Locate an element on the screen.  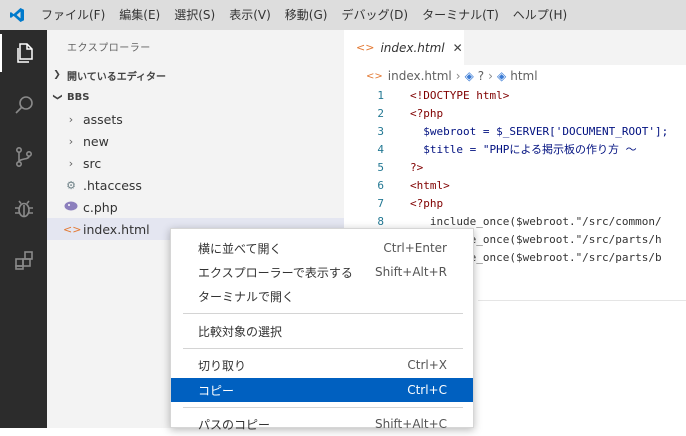
menu-help: ヘルプ(H) is located at coordinates (540, 15).